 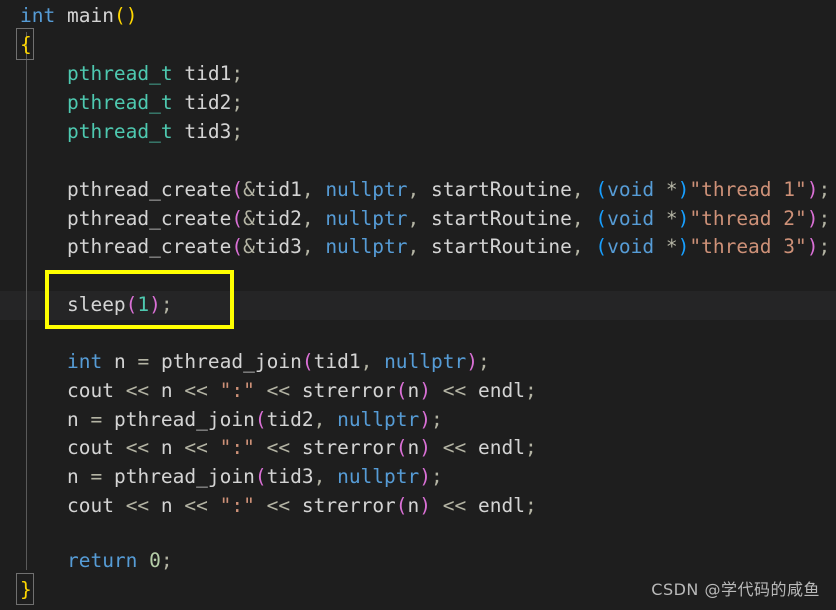 What do you see at coordinates (418, 16) in the screenshot?
I see `code-line-1: int main()` at bounding box center [418, 16].